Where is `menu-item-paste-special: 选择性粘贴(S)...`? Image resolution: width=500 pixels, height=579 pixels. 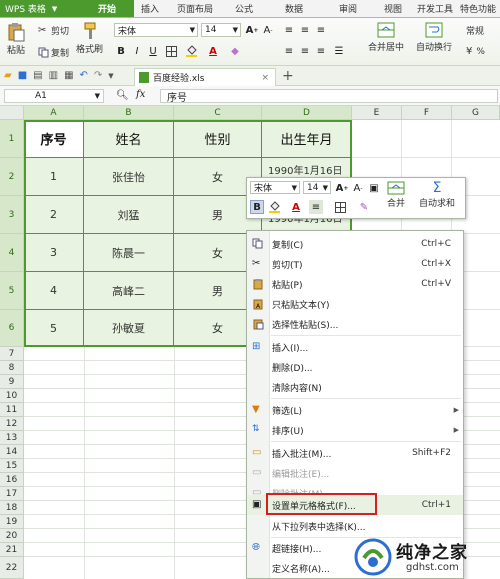 menu-item-paste-special: 选择性粘贴(S)... is located at coordinates (355, 324).